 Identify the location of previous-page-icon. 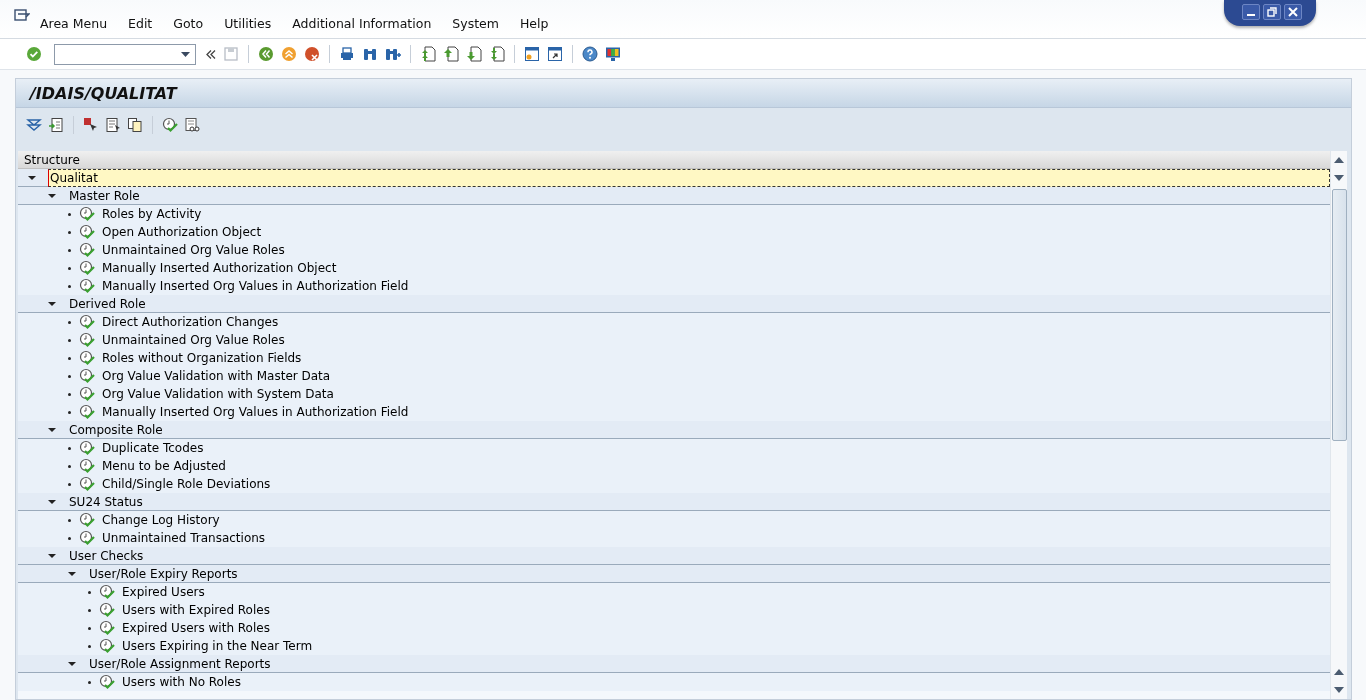
(451, 54).